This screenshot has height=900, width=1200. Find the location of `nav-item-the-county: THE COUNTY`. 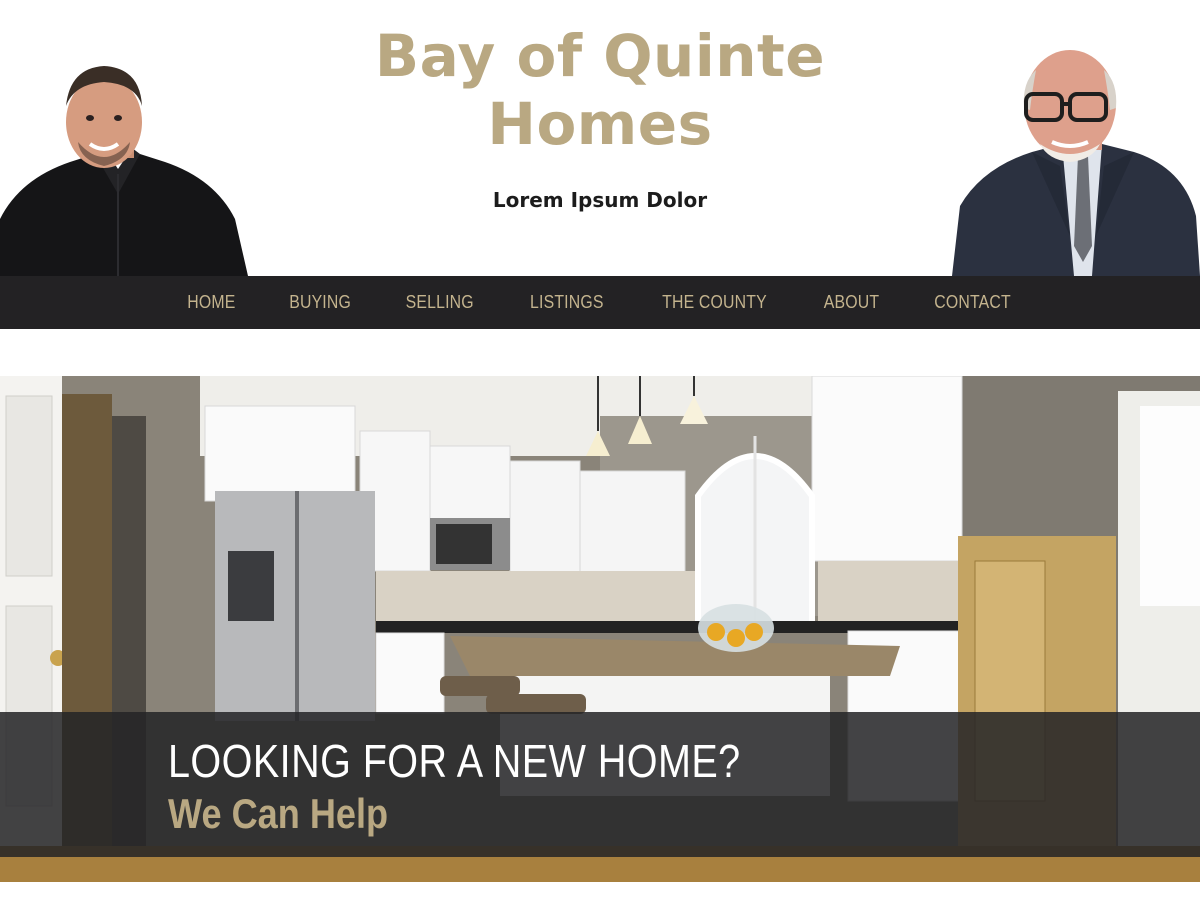

nav-item-the-county: THE COUNTY is located at coordinates (714, 302).